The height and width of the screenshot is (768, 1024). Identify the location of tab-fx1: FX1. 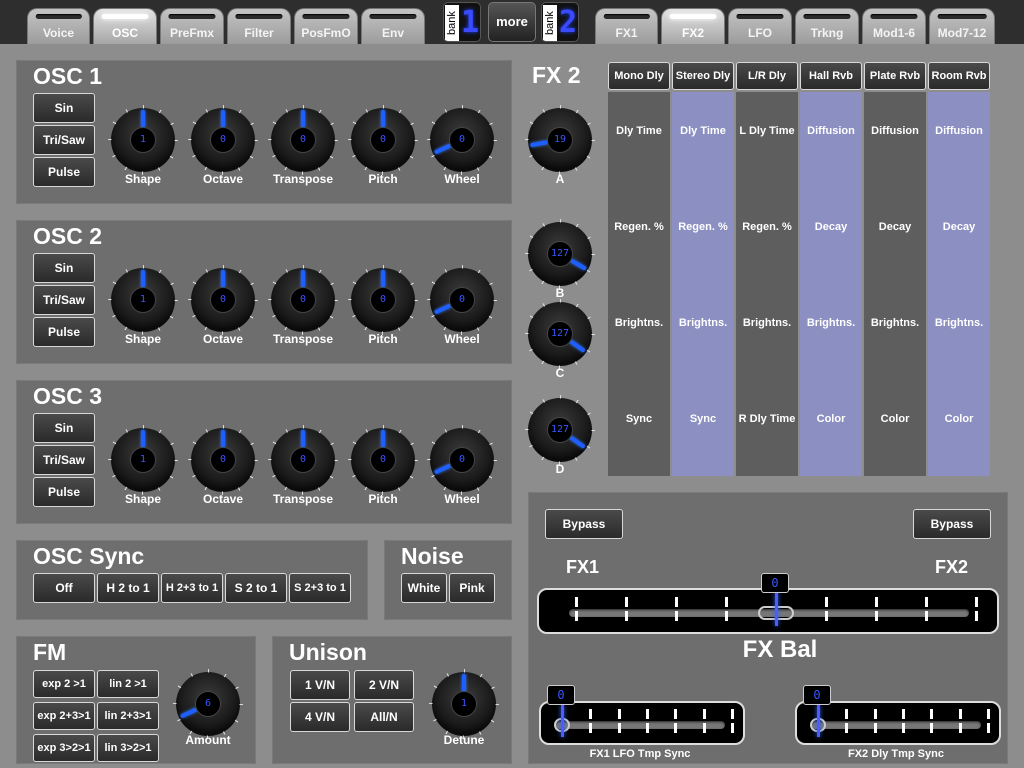
(626, 26).